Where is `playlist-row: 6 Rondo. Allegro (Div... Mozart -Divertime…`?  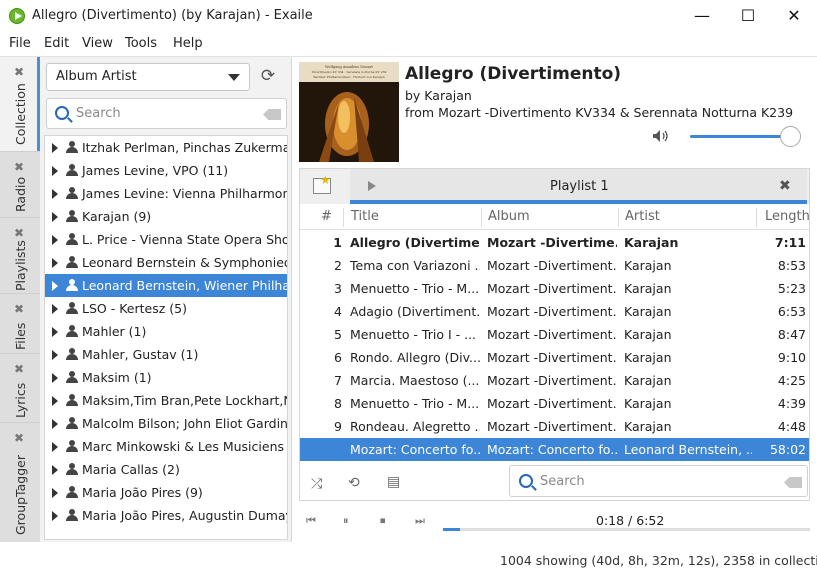 playlist-row: 6 Rondo. Allegro (Div... Mozart -Divertime… is located at coordinates (554, 357).